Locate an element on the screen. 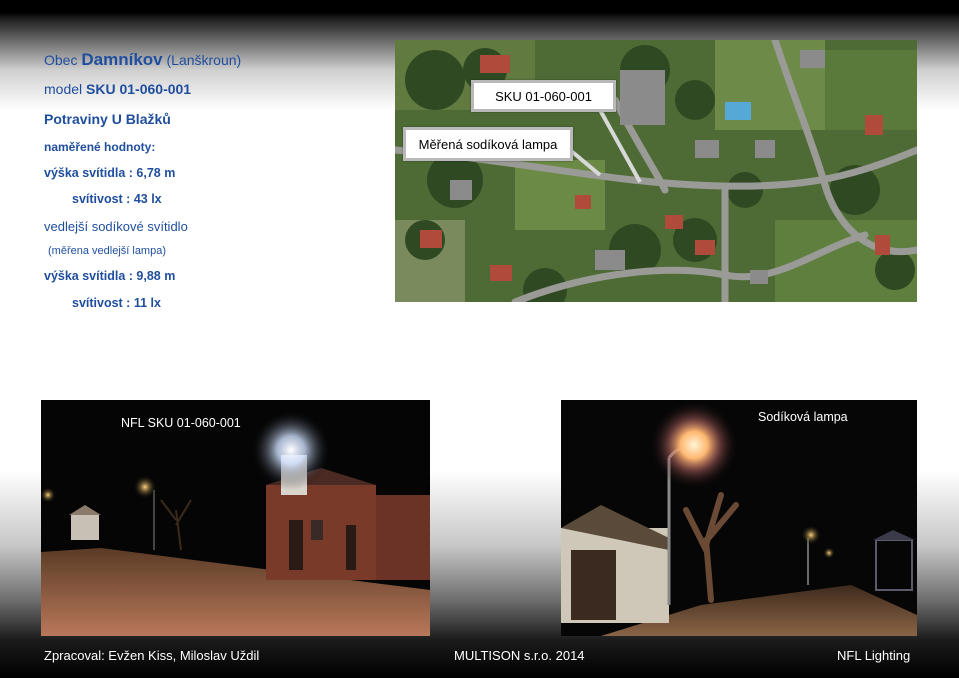  left-photo-label: NFL SKU 01-060-001 is located at coordinates (181, 423).